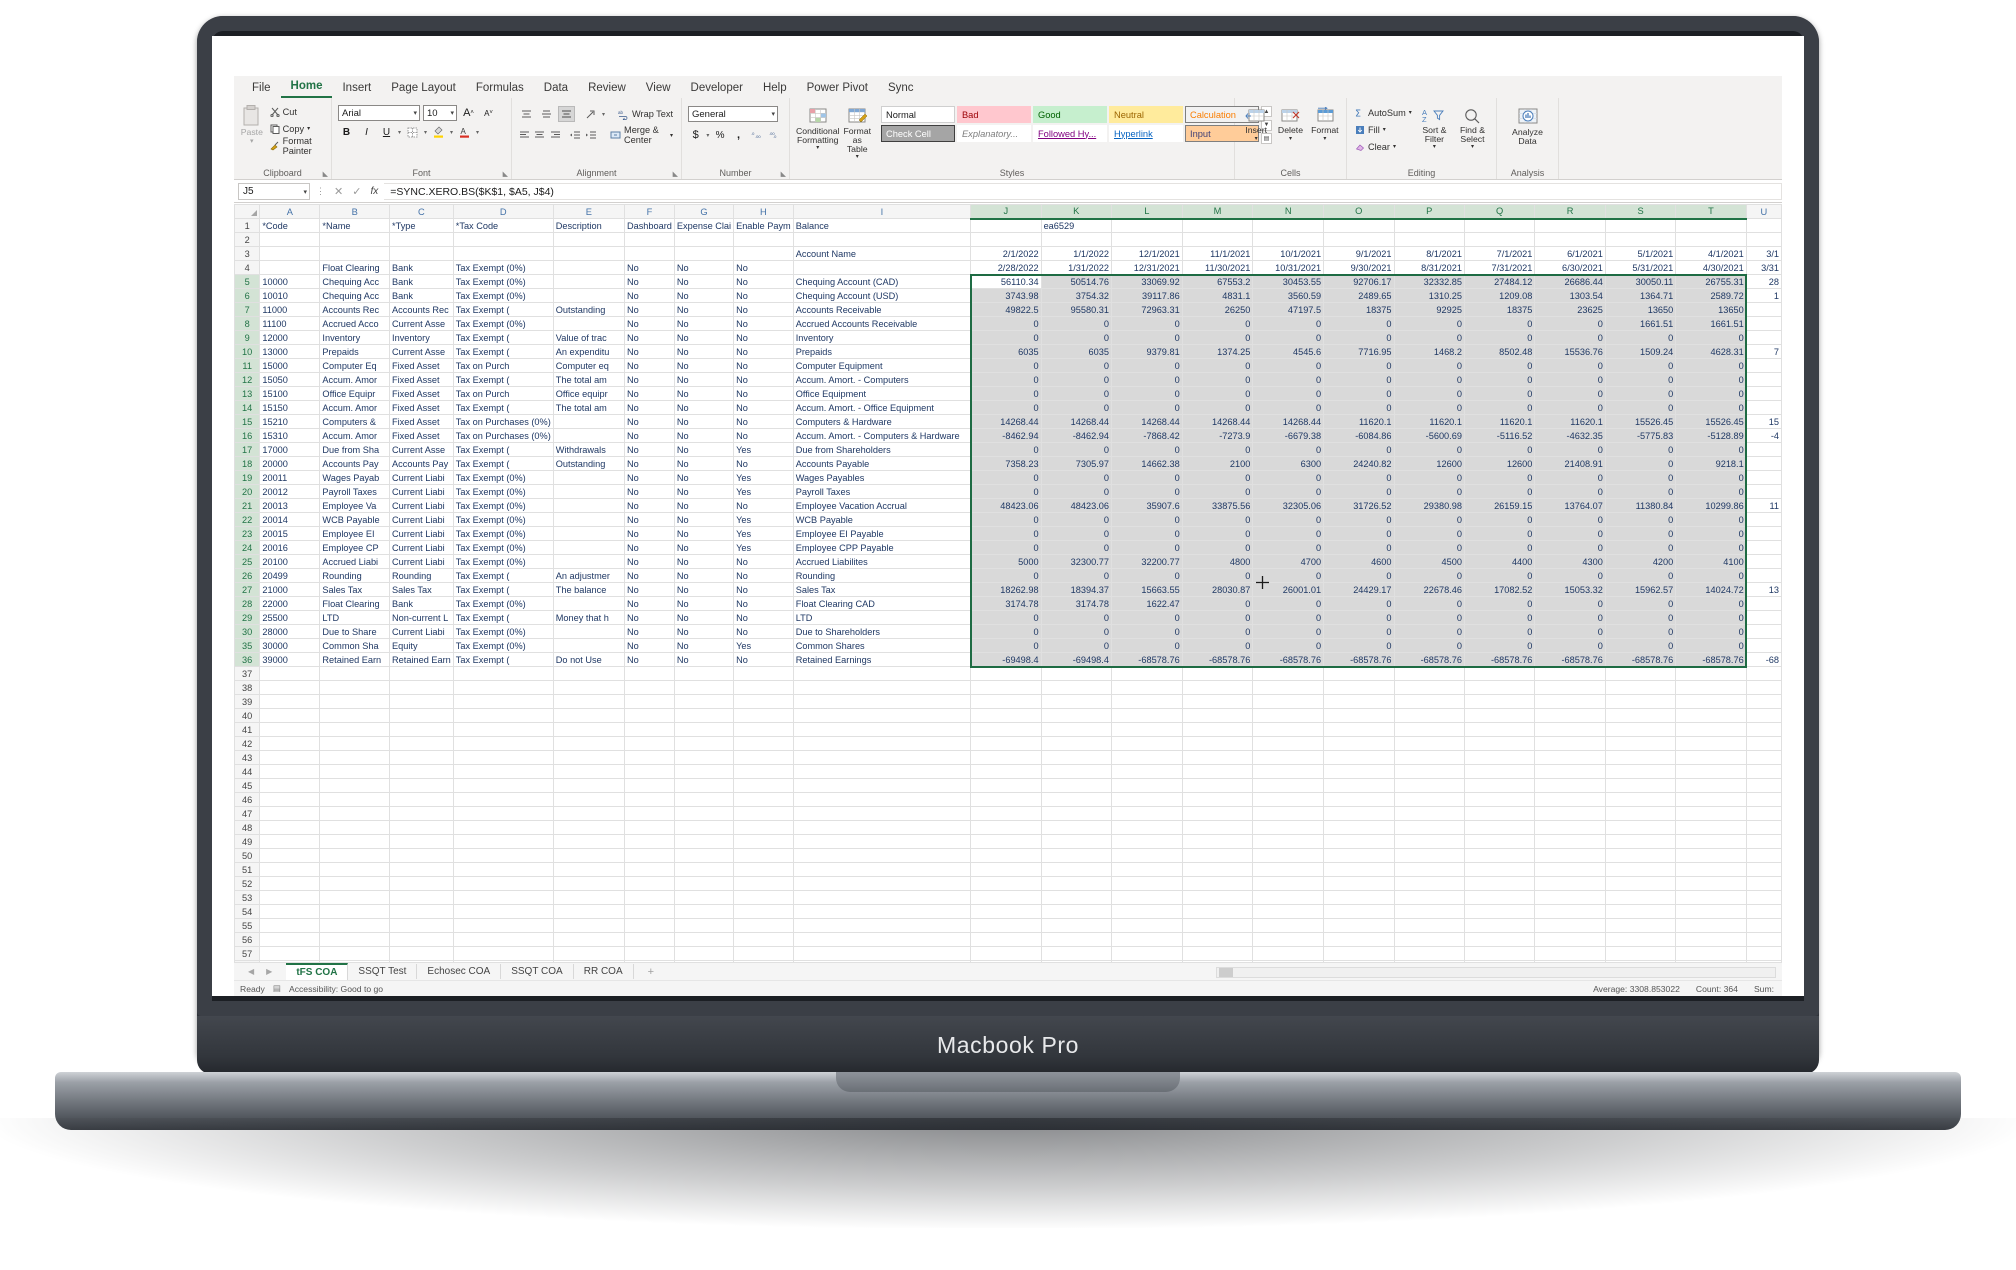  What do you see at coordinates (1076, 309) in the screenshot?
I see `cell-K7: 95580.31` at bounding box center [1076, 309].